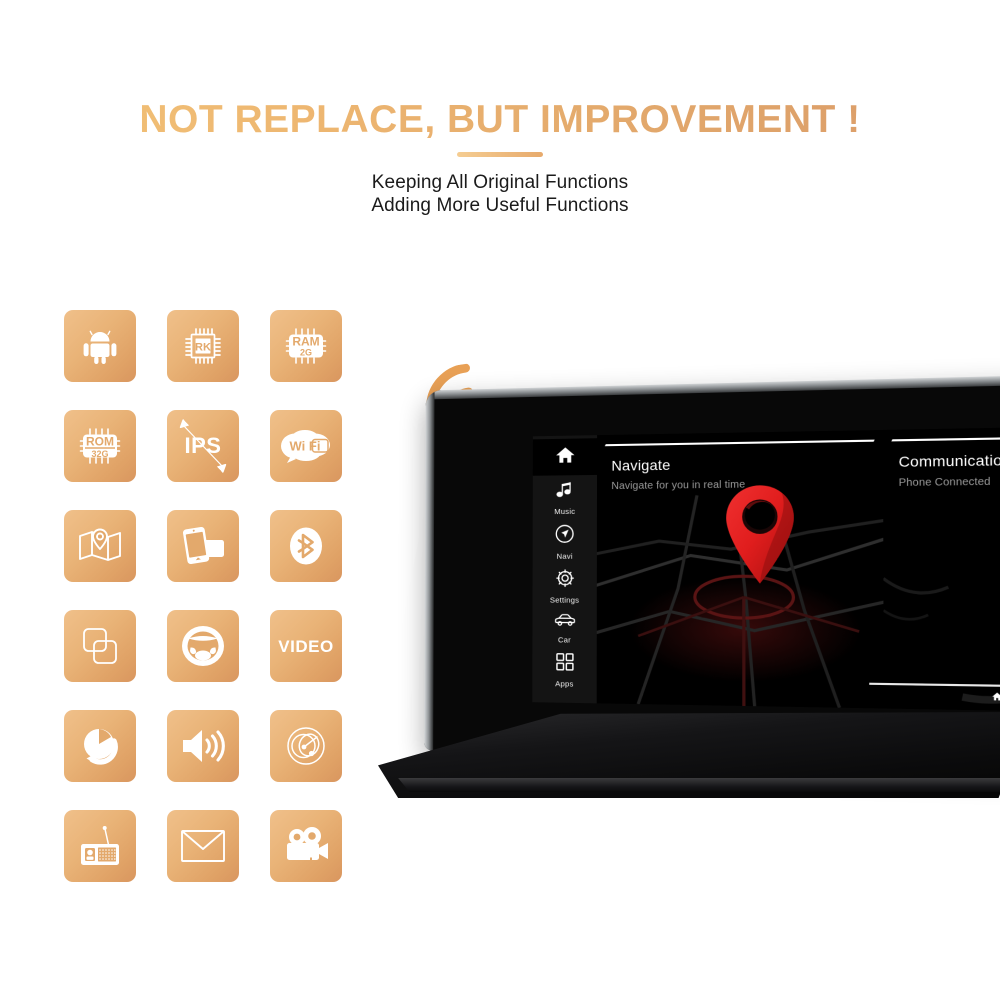 The height and width of the screenshot is (1000, 1000). Describe the element at coordinates (500, 154) in the screenshot. I see `title-underline-rule` at that location.